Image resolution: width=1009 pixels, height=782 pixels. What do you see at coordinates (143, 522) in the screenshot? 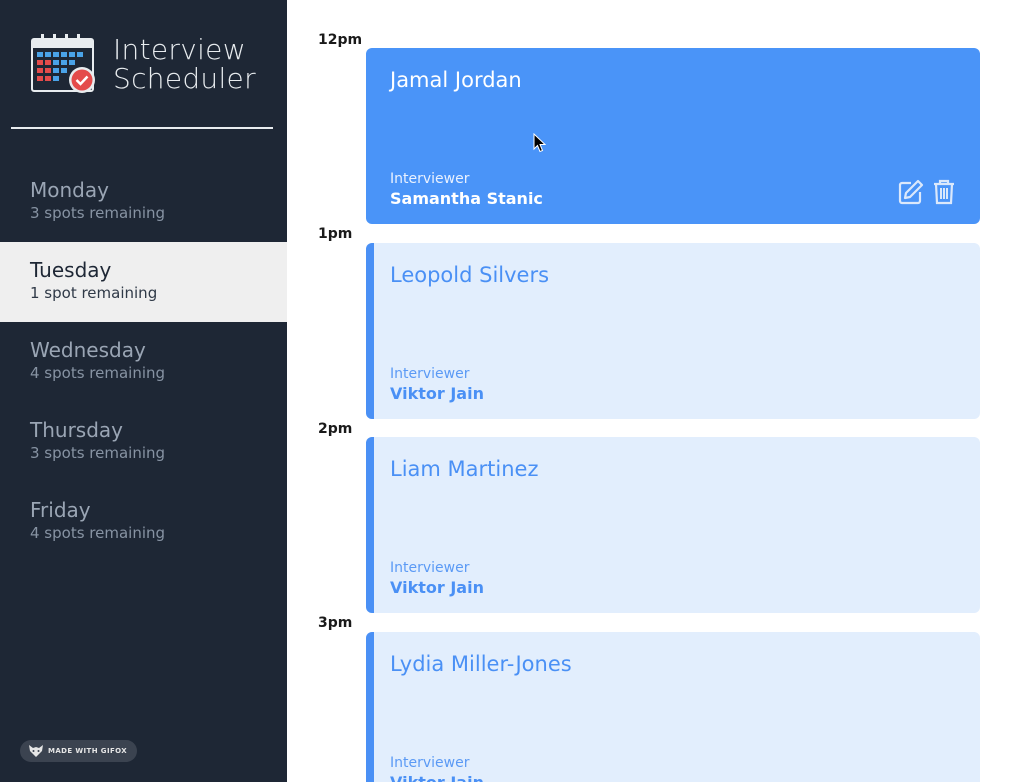
I see `day-item-friday: Friday 4 spots remaining` at bounding box center [143, 522].